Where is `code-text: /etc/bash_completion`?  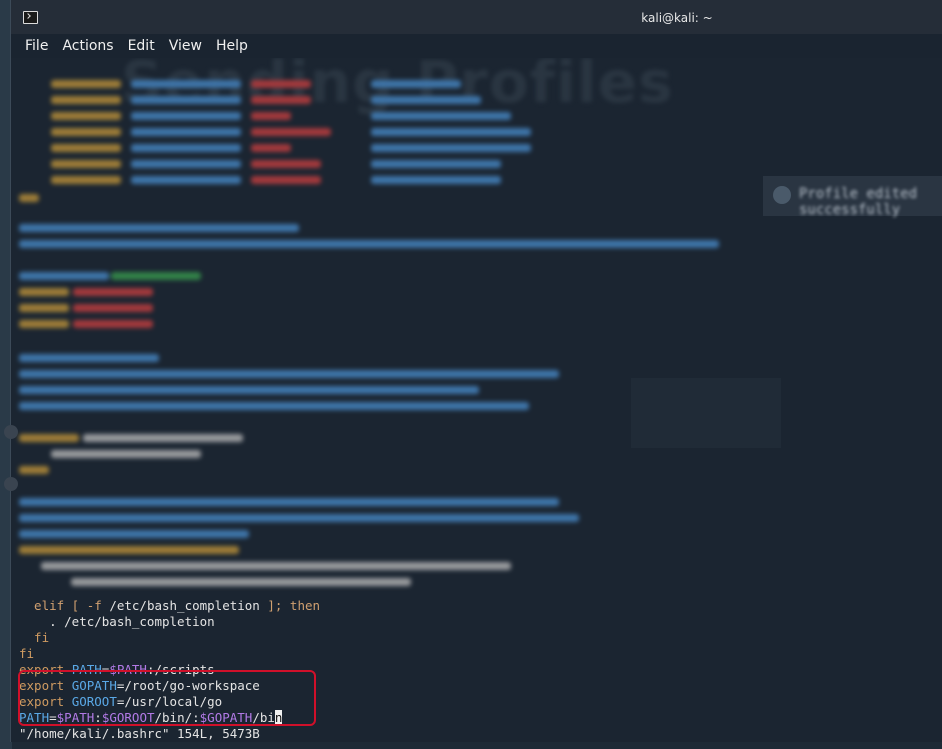
code-text: /etc/bash_completion is located at coordinates (184, 605).